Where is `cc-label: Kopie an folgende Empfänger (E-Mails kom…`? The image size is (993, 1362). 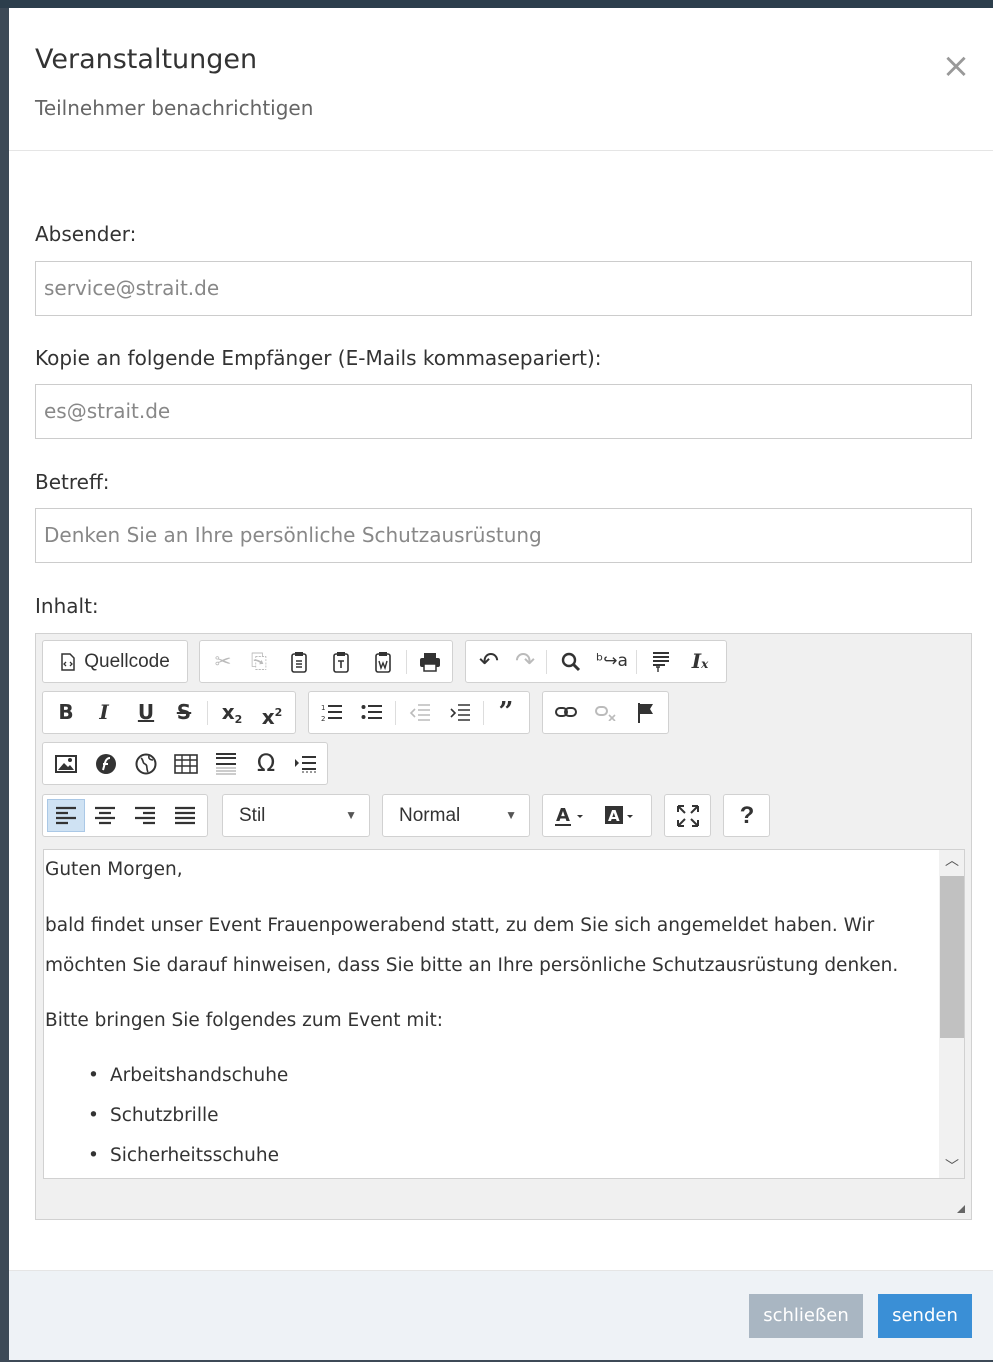
cc-label: Kopie an folgende Empfänger (E-Mails kom… is located at coordinates (318, 358).